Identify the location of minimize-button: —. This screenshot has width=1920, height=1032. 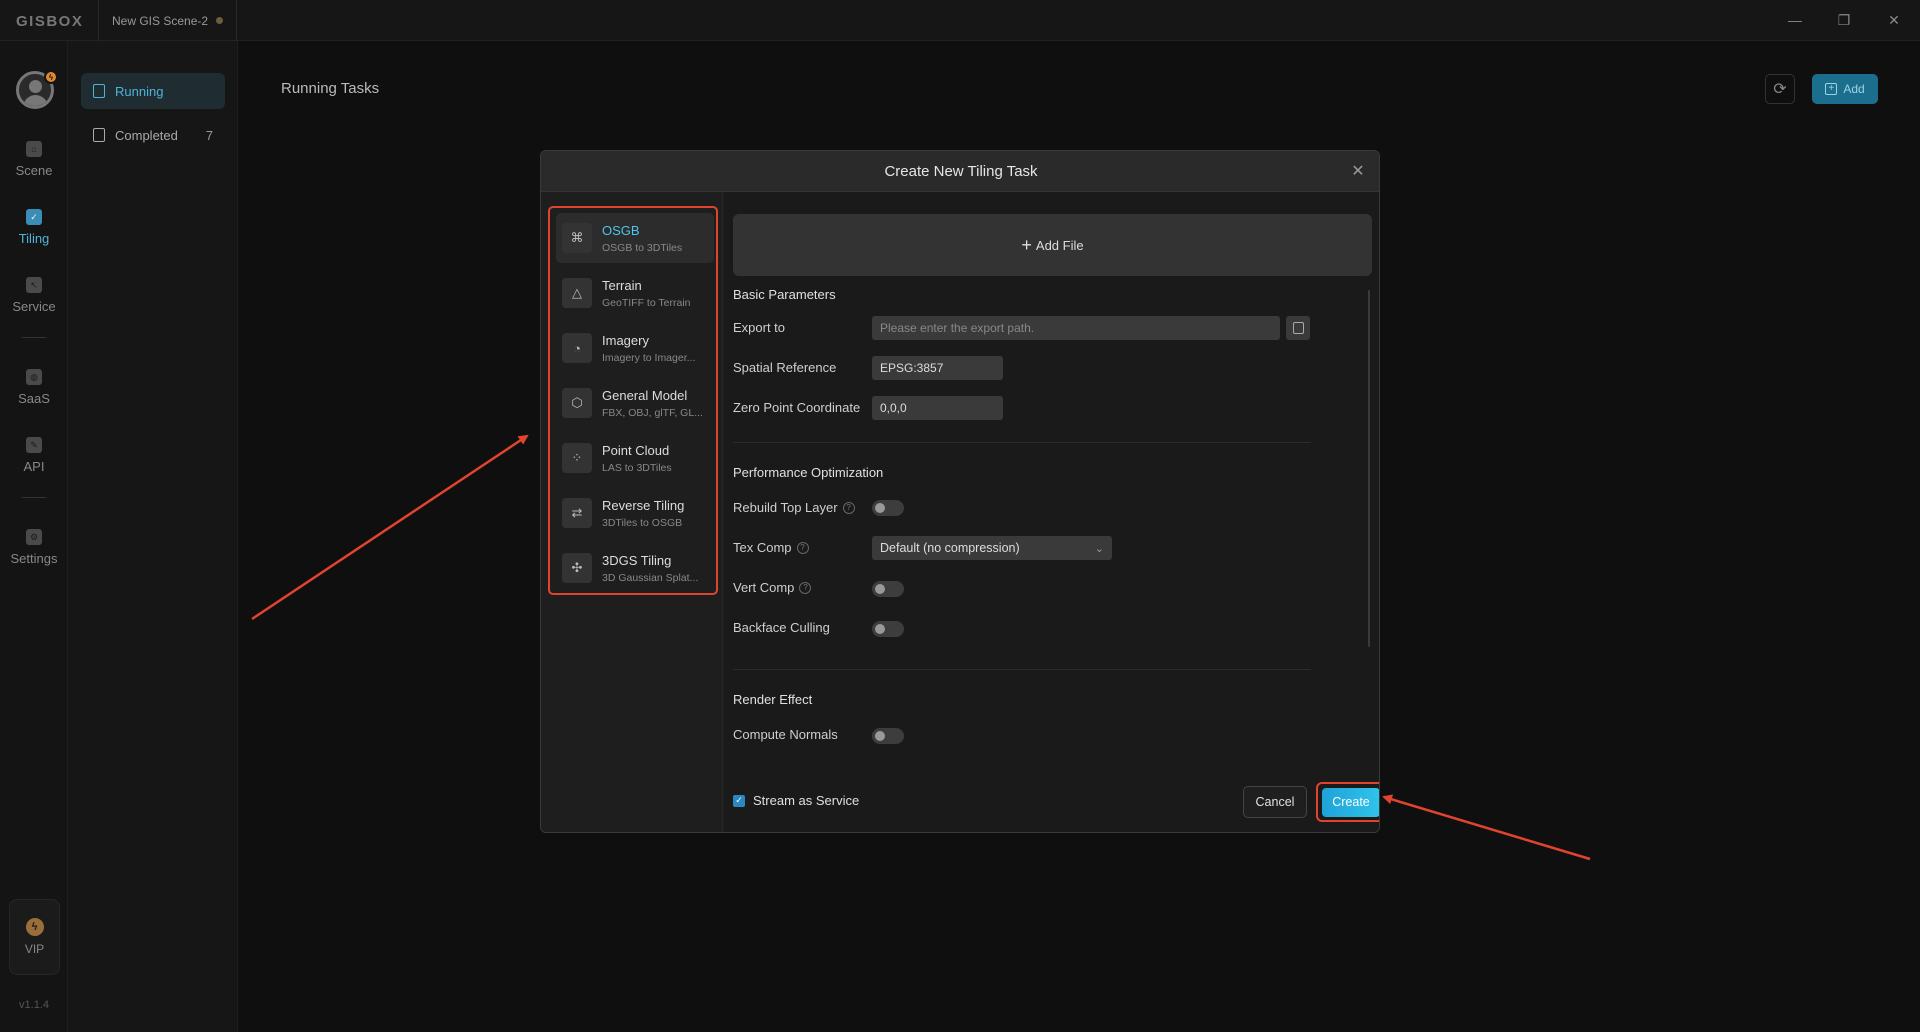
(1795, 20).